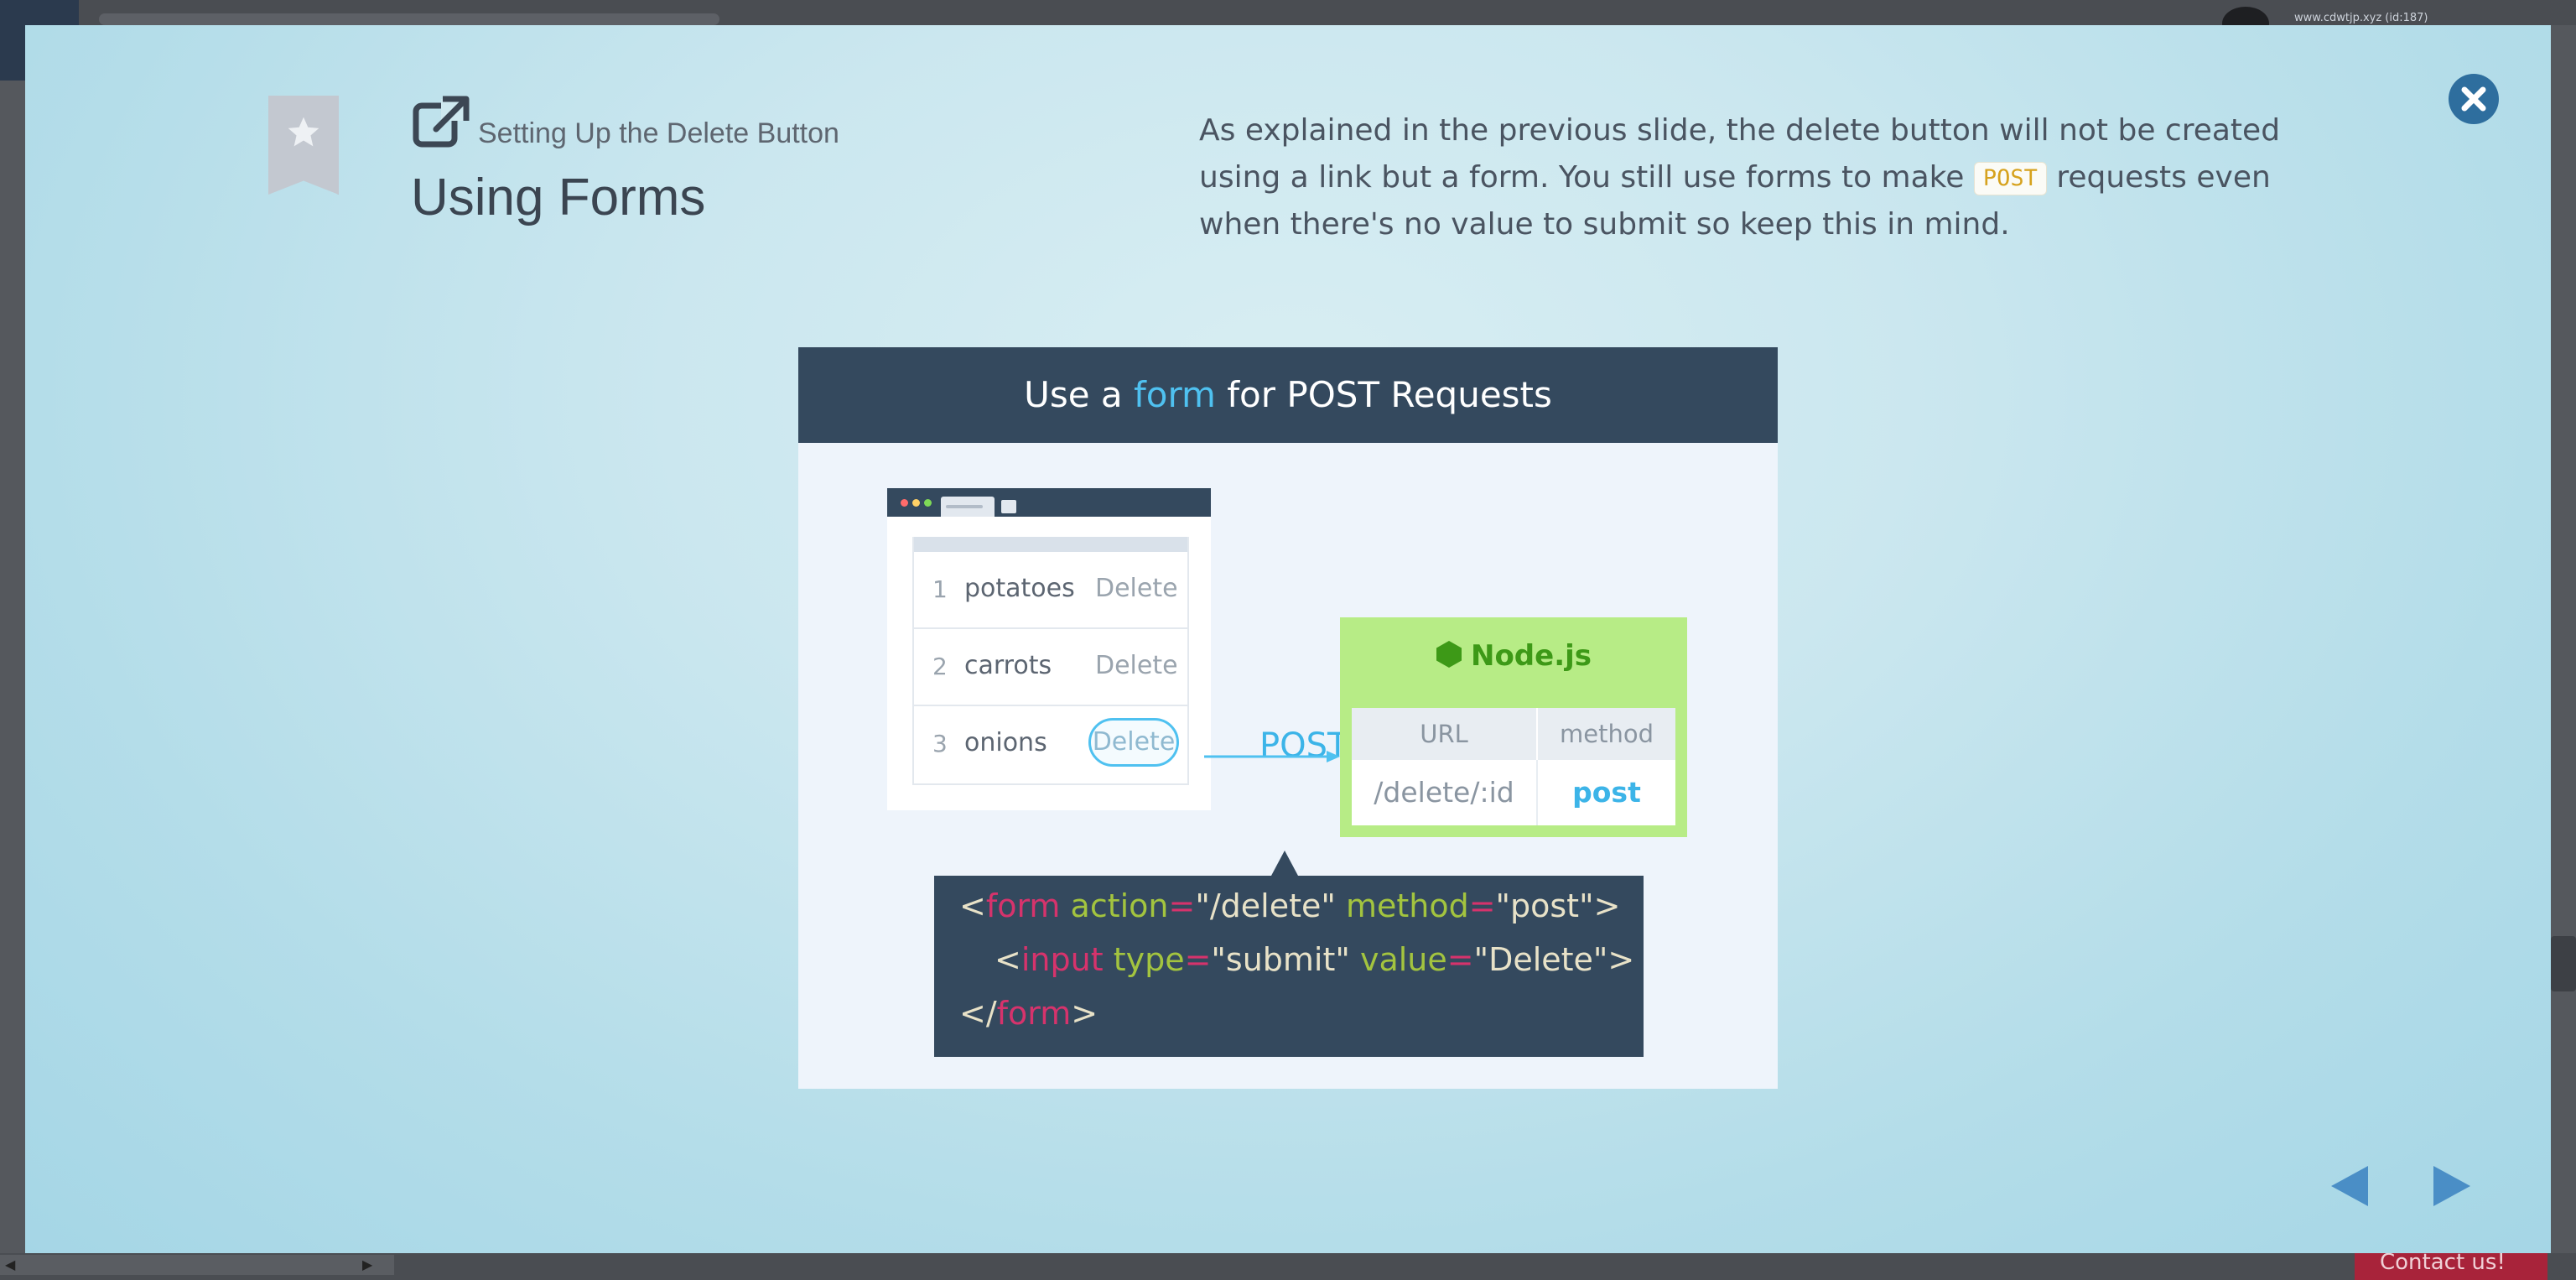  What do you see at coordinates (2361, 18) in the screenshot?
I see `background-user-text: www.cdwtjp.xyz (id:187)` at bounding box center [2361, 18].